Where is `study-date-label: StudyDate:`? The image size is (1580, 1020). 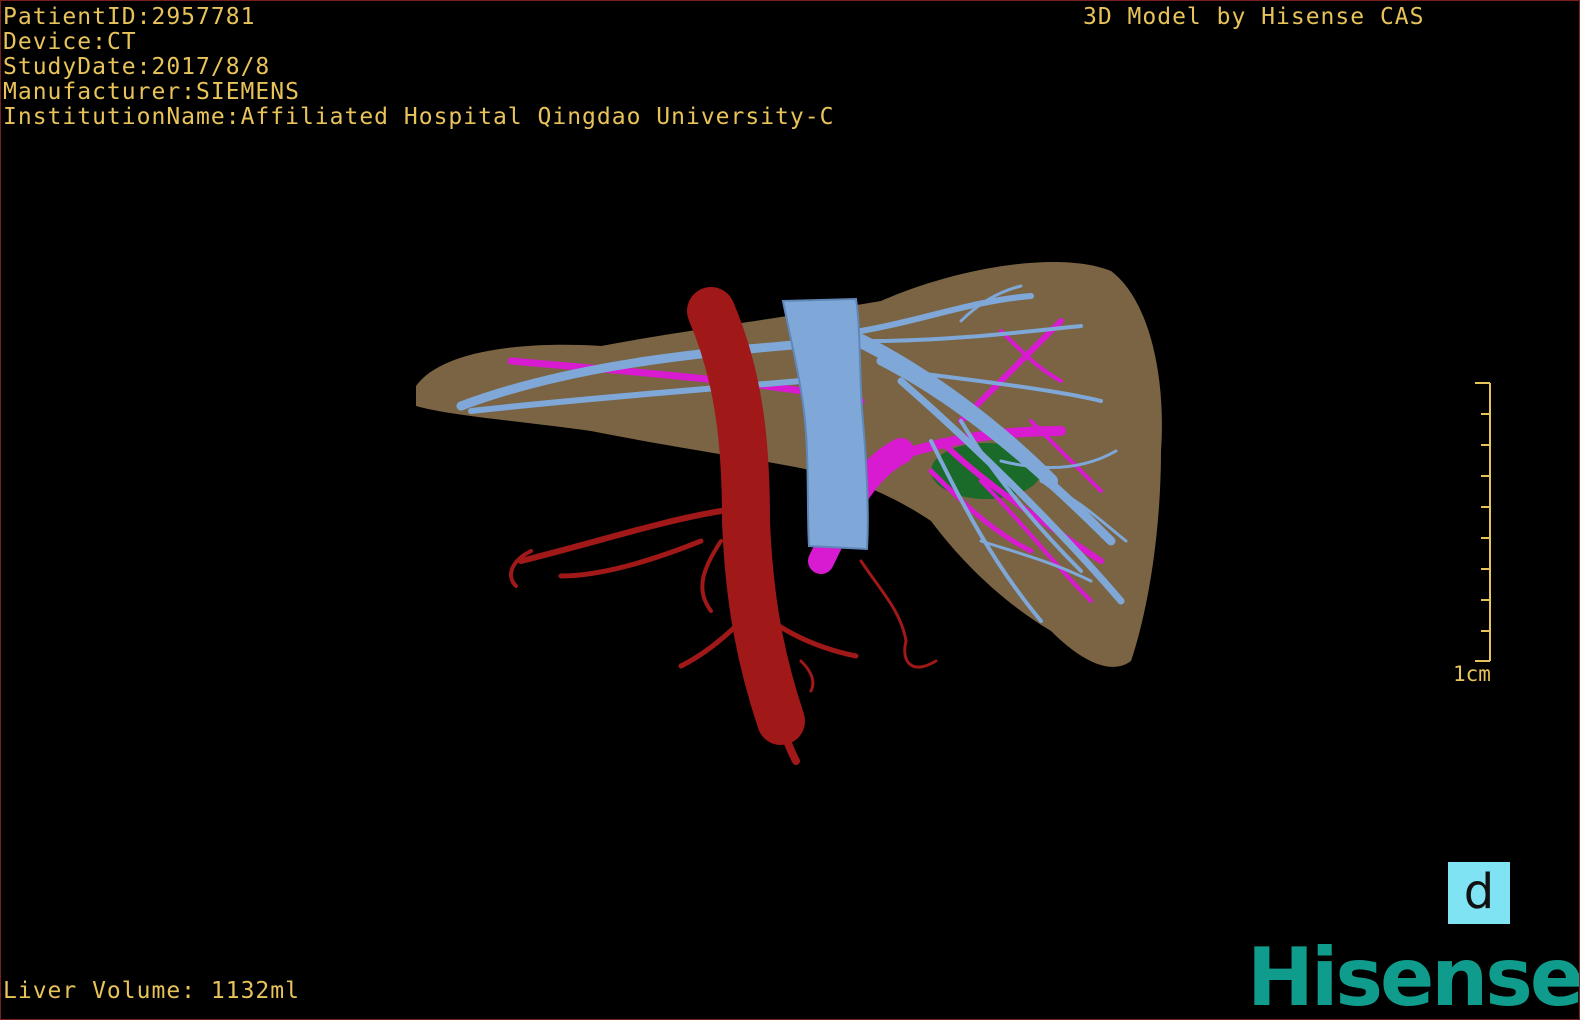 study-date-label: StudyDate: is located at coordinates (77, 67).